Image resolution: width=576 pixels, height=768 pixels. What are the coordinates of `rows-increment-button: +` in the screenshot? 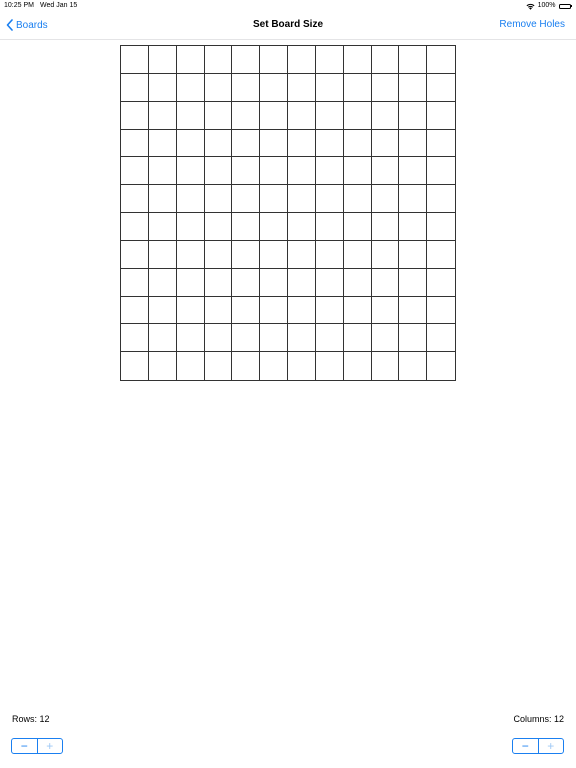 It's located at (50, 746).